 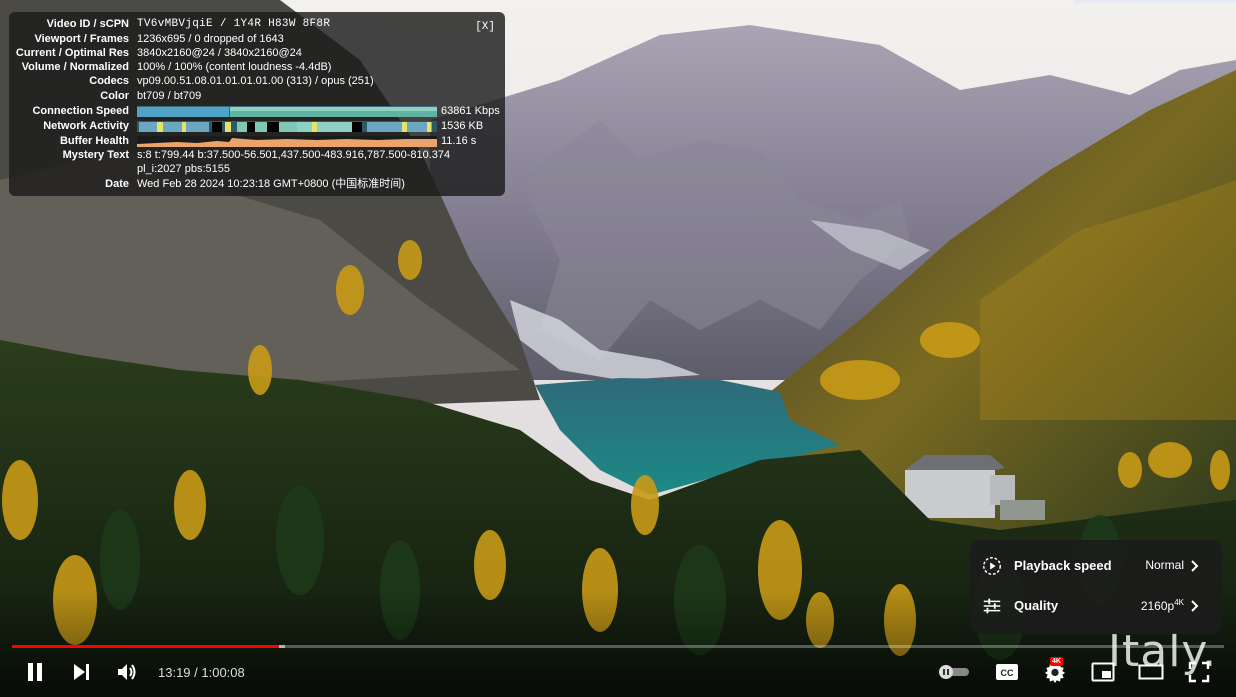 I want to click on control-bar: 13:19 / 1:00:08 CC 4K, so click(x=618, y=673).